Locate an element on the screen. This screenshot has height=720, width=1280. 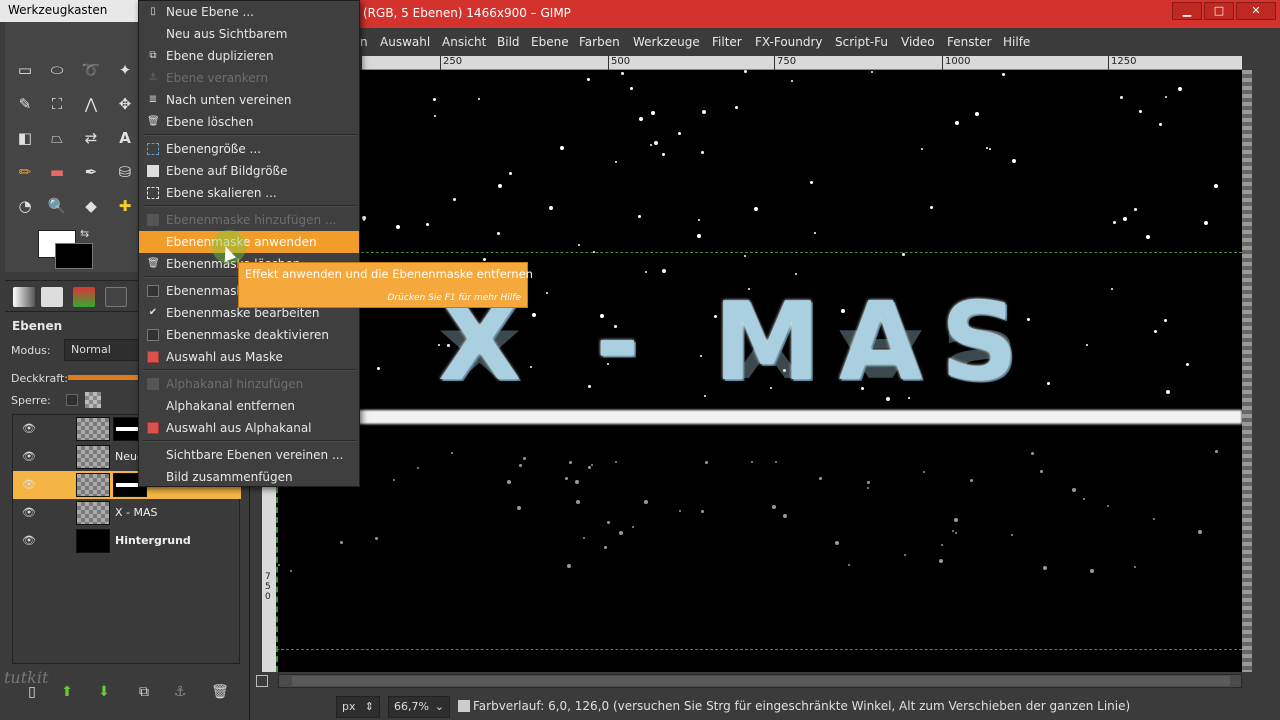
tooltip-hint: Drücken Sie F1 für mehr Hilfe is located at coordinates (454, 298).